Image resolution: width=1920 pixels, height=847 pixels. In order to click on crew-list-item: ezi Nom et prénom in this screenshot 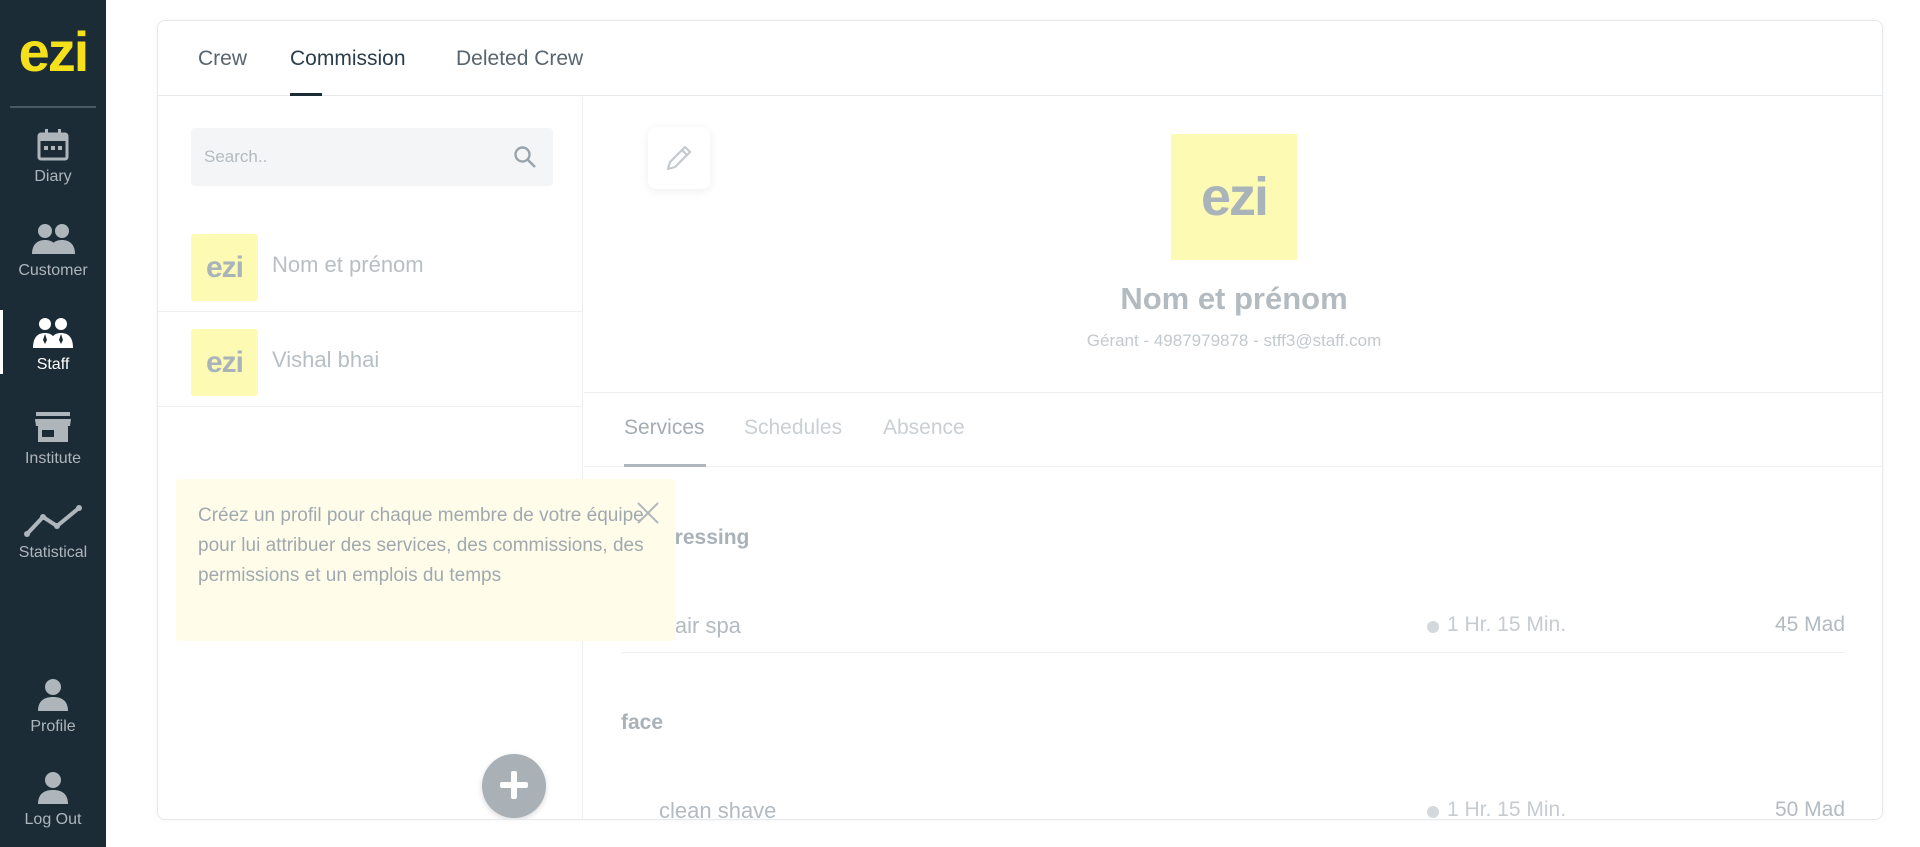, I will do `click(370, 264)`.